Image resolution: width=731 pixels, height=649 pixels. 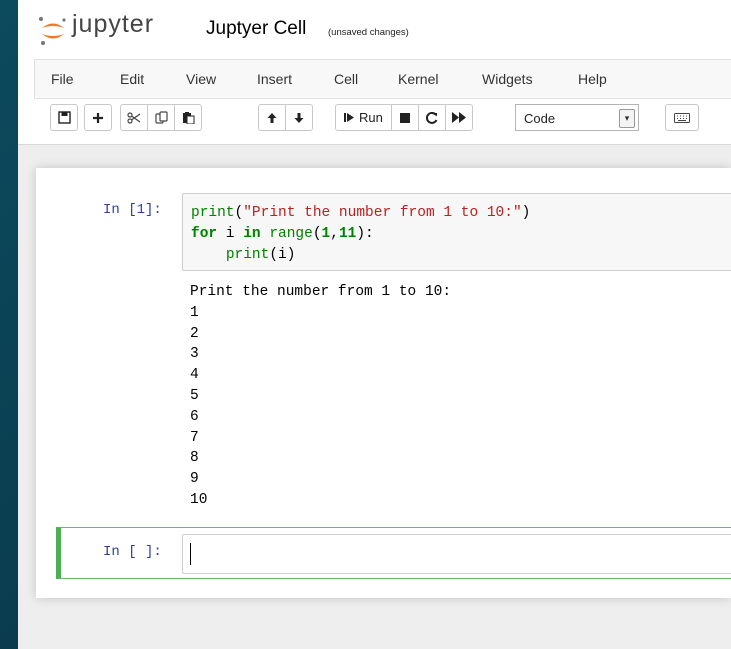 I want to click on paste-icon, so click(x=188, y=118).